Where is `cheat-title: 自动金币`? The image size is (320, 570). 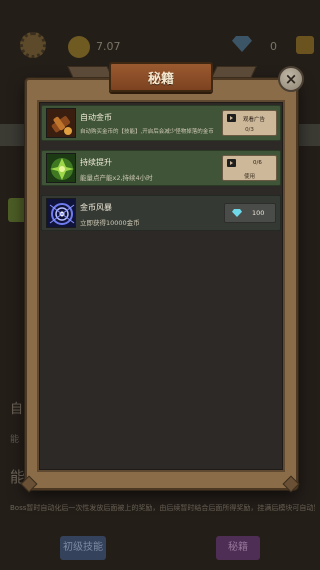
cheat-title: 自动金币 is located at coordinates (96, 117).